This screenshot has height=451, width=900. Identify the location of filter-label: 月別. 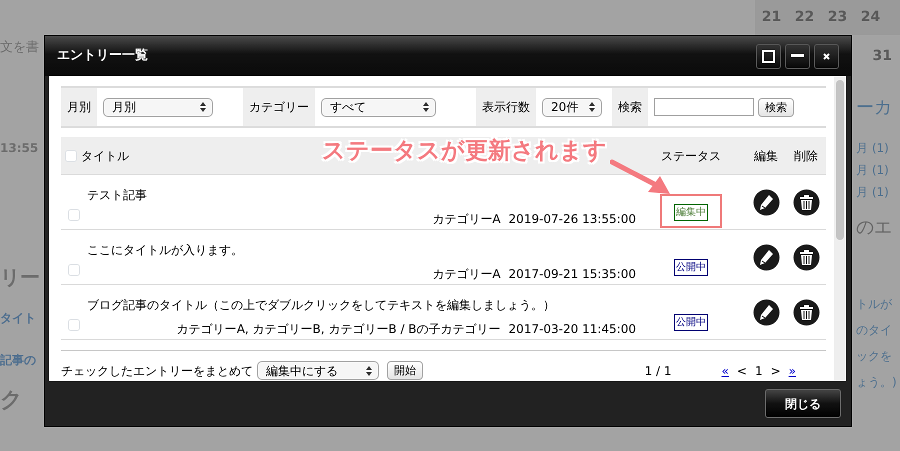
(79, 107).